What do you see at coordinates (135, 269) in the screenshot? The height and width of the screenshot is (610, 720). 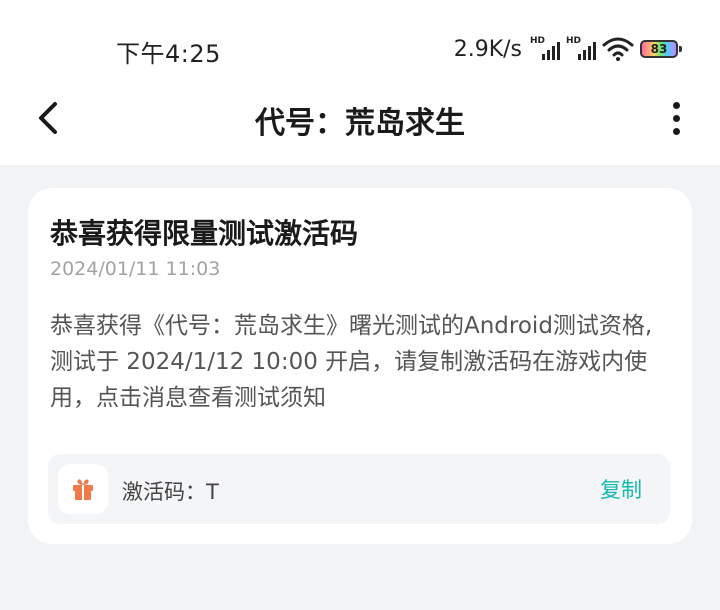 I see `message-time: 2024/01/11 11:03` at bounding box center [135, 269].